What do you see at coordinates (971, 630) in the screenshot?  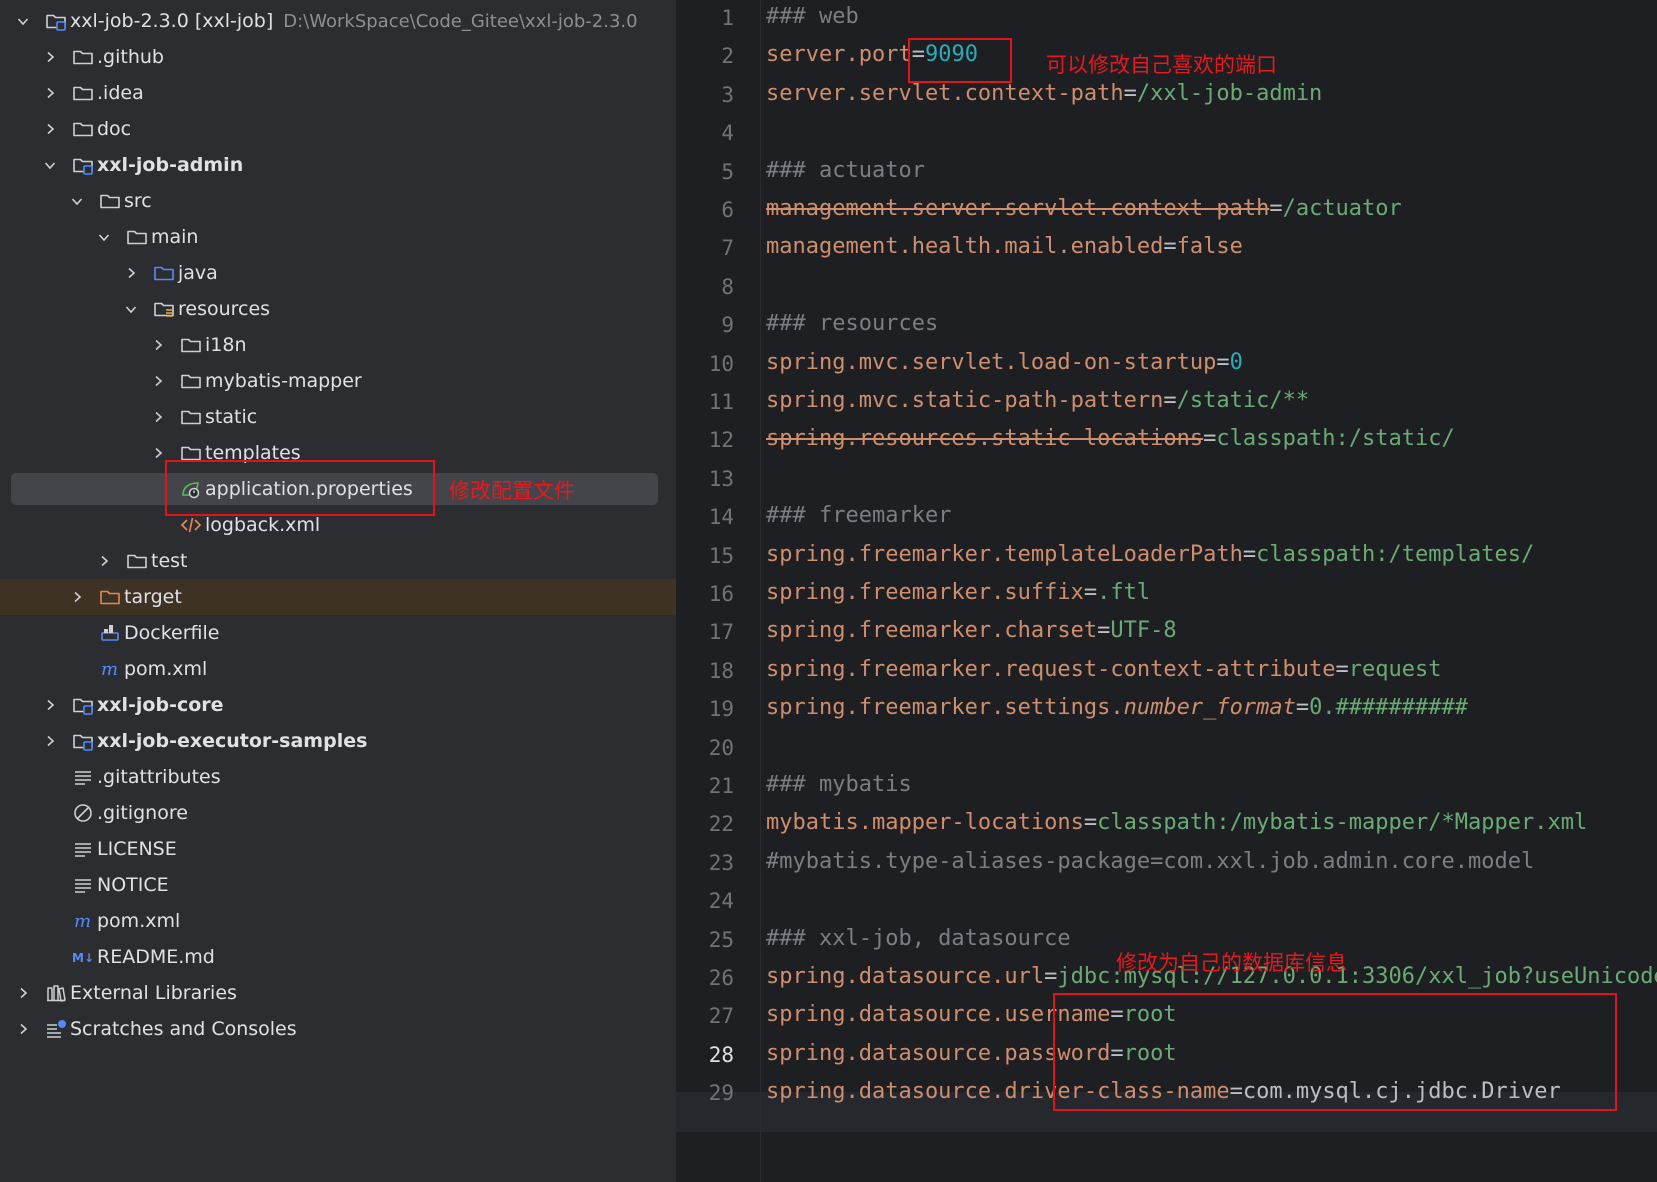 I see `code-line: spring.freemarker.charset=UTF-8` at bounding box center [971, 630].